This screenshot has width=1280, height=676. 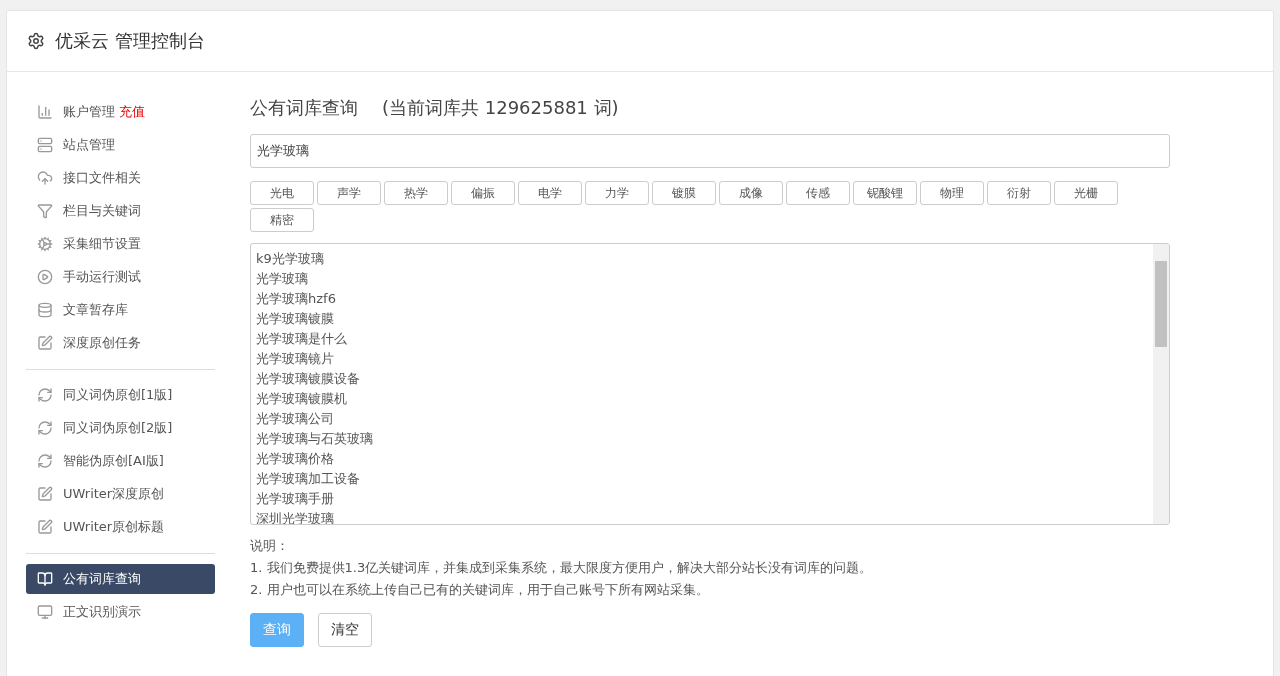 What do you see at coordinates (702, 339) in the screenshot?
I see `result-item: 光学玻璃是什么` at bounding box center [702, 339].